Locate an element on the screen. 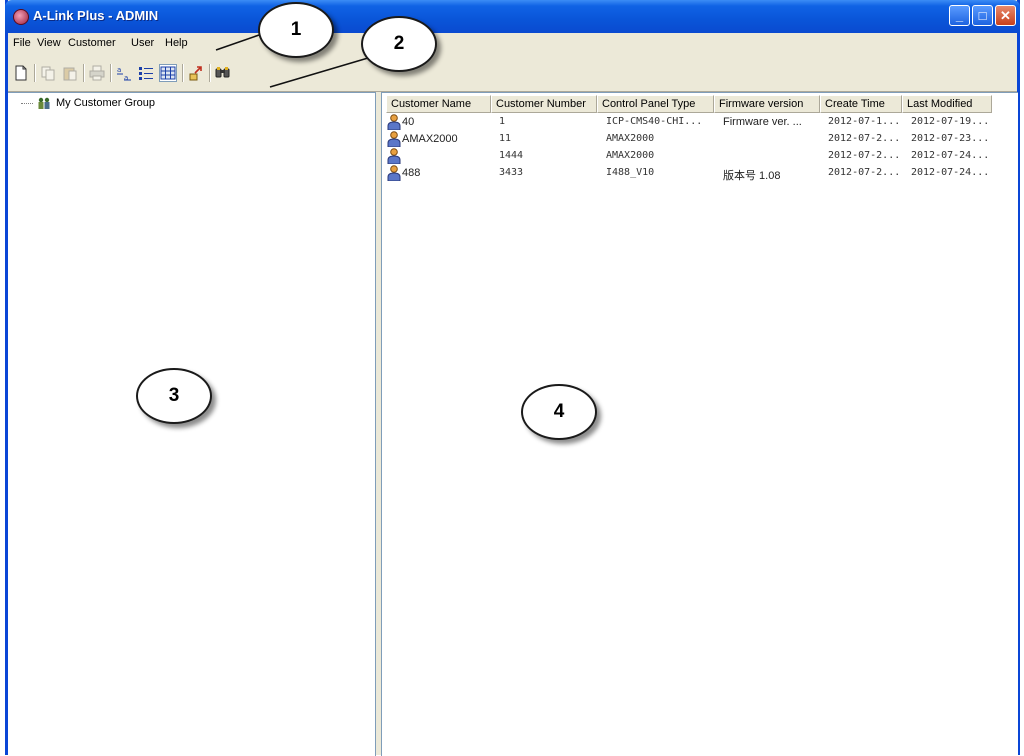  paste-icon is located at coordinates (70, 73).